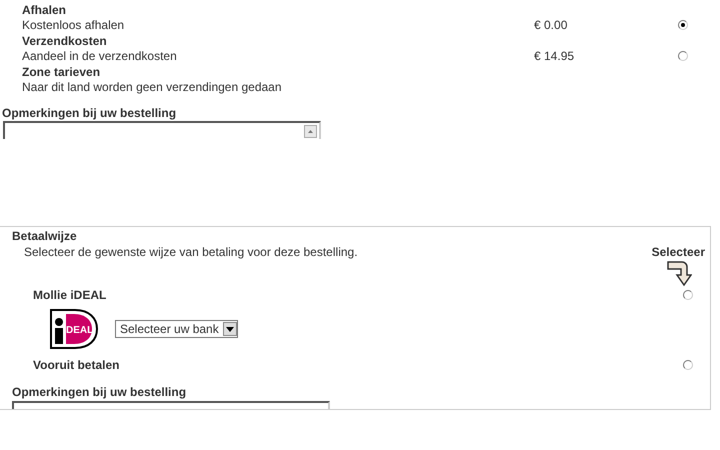  I want to click on option-title: Zone tarieven, so click(61, 71).